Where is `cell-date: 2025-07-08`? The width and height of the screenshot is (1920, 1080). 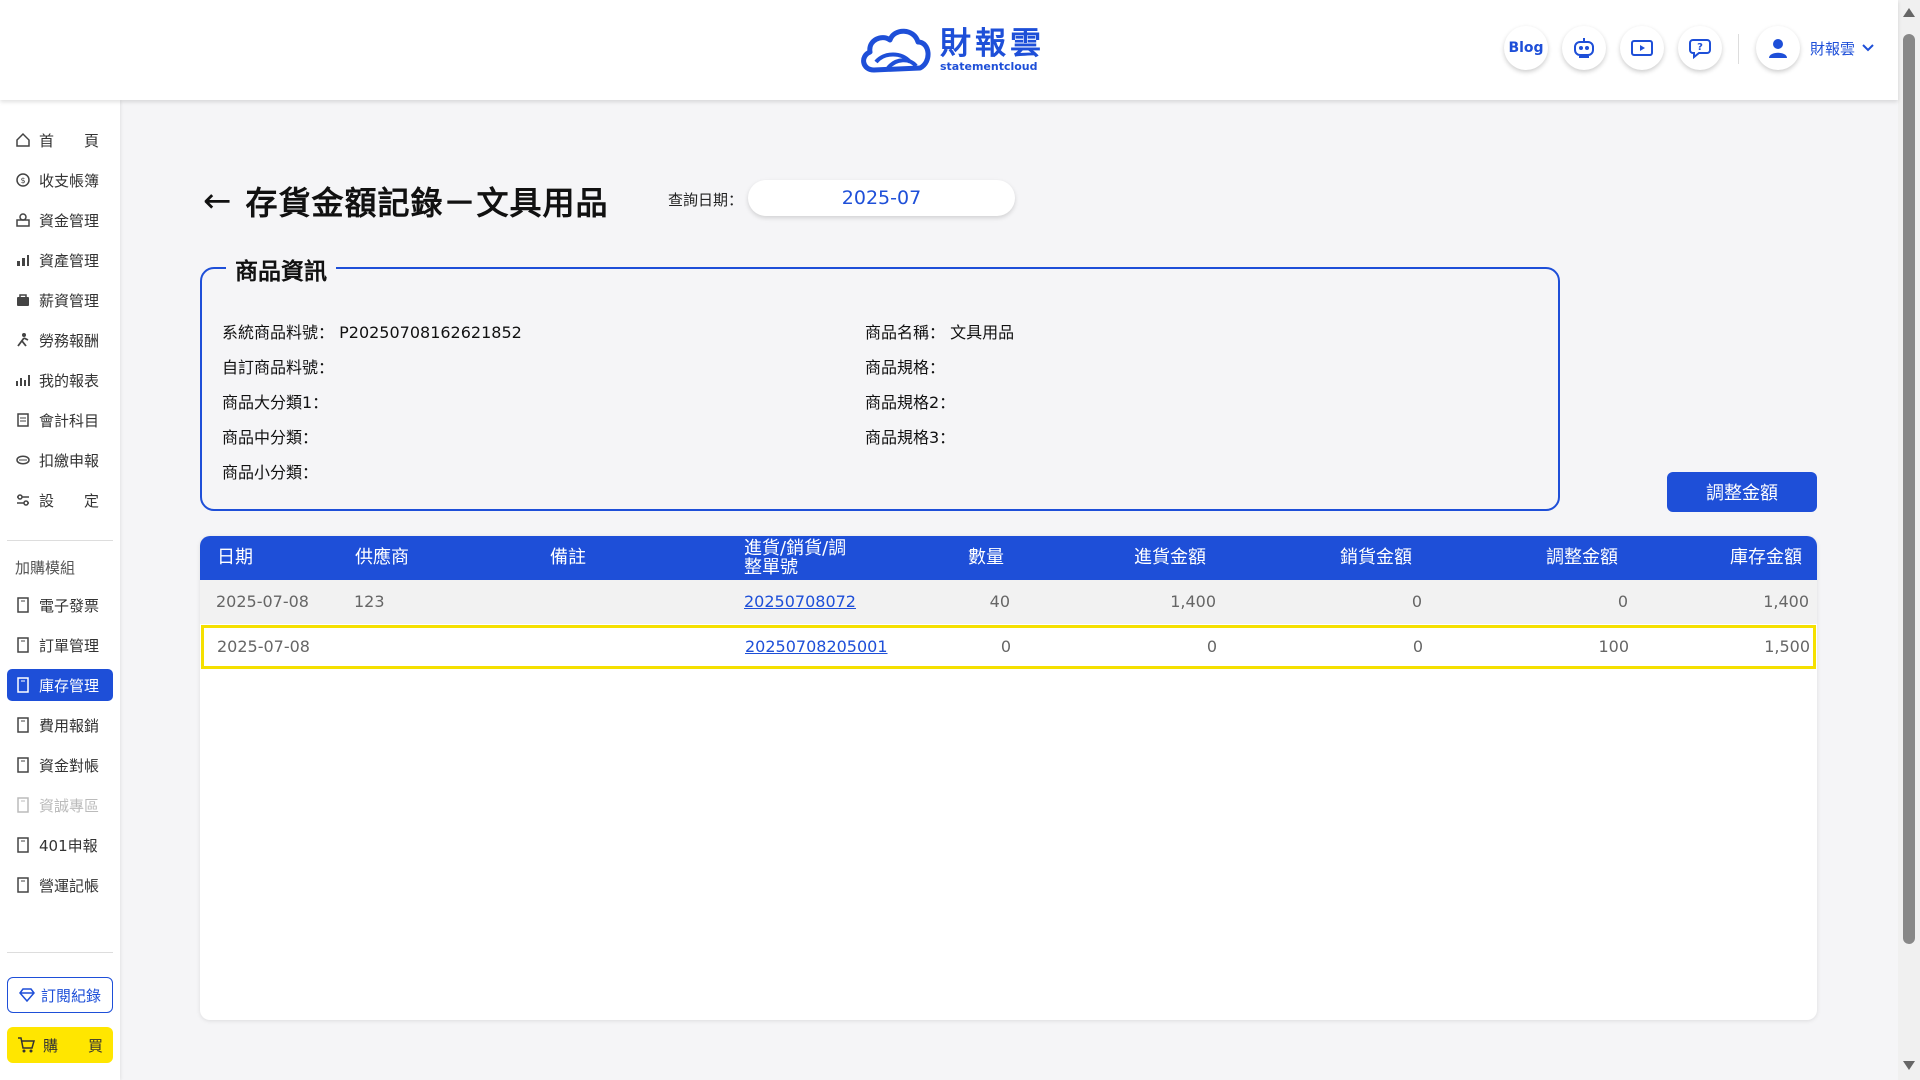
cell-date: 2025-07-08 is located at coordinates (263, 646).